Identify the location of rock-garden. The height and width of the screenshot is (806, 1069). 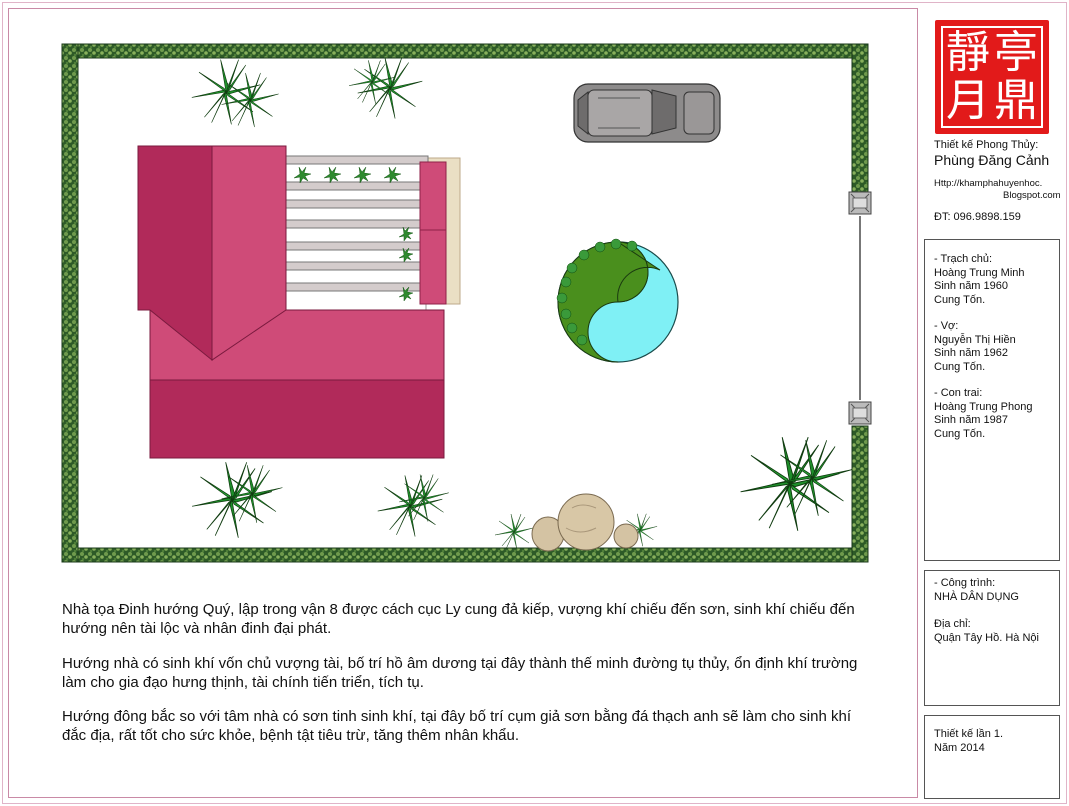
(585, 522).